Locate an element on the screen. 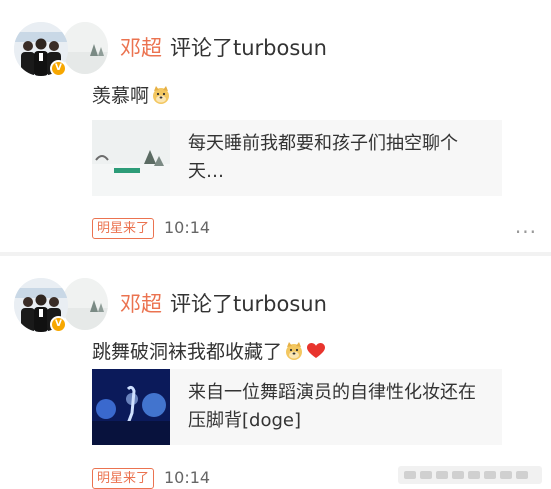 This screenshot has height=489, width=551. heart-emoji is located at coordinates (316, 350).